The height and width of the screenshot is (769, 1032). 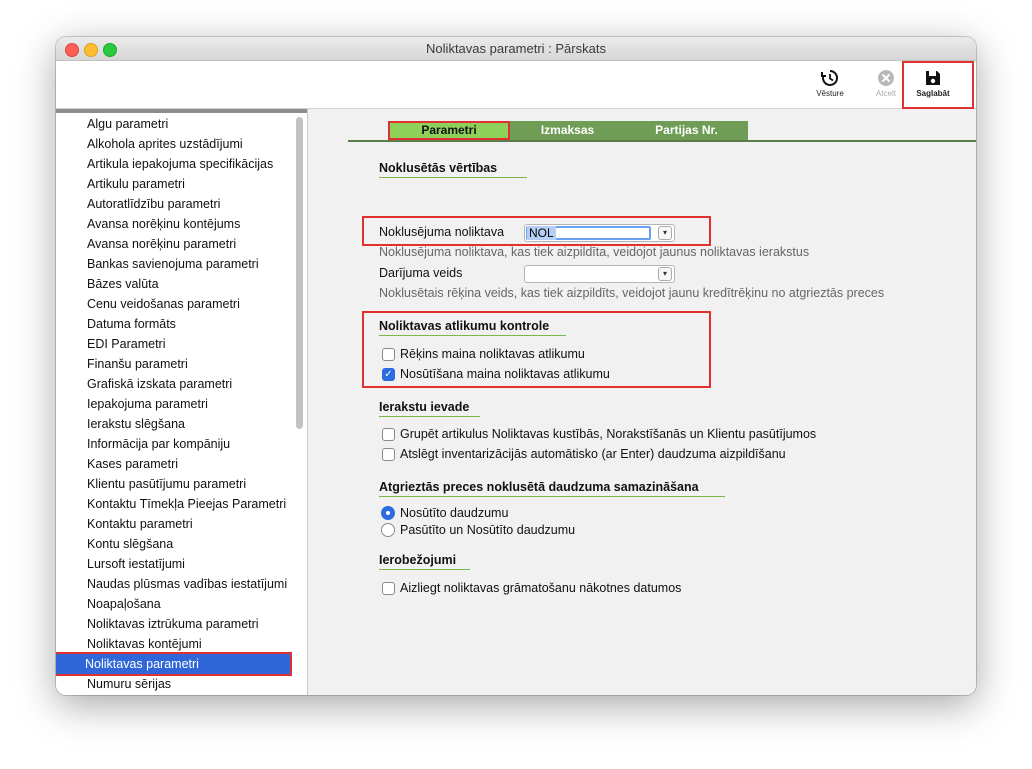 What do you see at coordinates (181, 111) in the screenshot?
I see `sidebar-top-border` at bounding box center [181, 111].